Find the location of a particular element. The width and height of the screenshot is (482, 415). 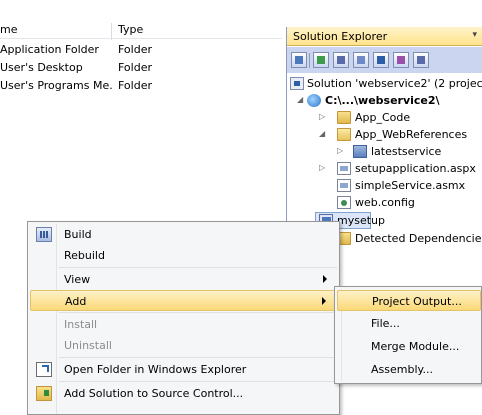

tree-item-label: latestservice is located at coordinates (406, 151).